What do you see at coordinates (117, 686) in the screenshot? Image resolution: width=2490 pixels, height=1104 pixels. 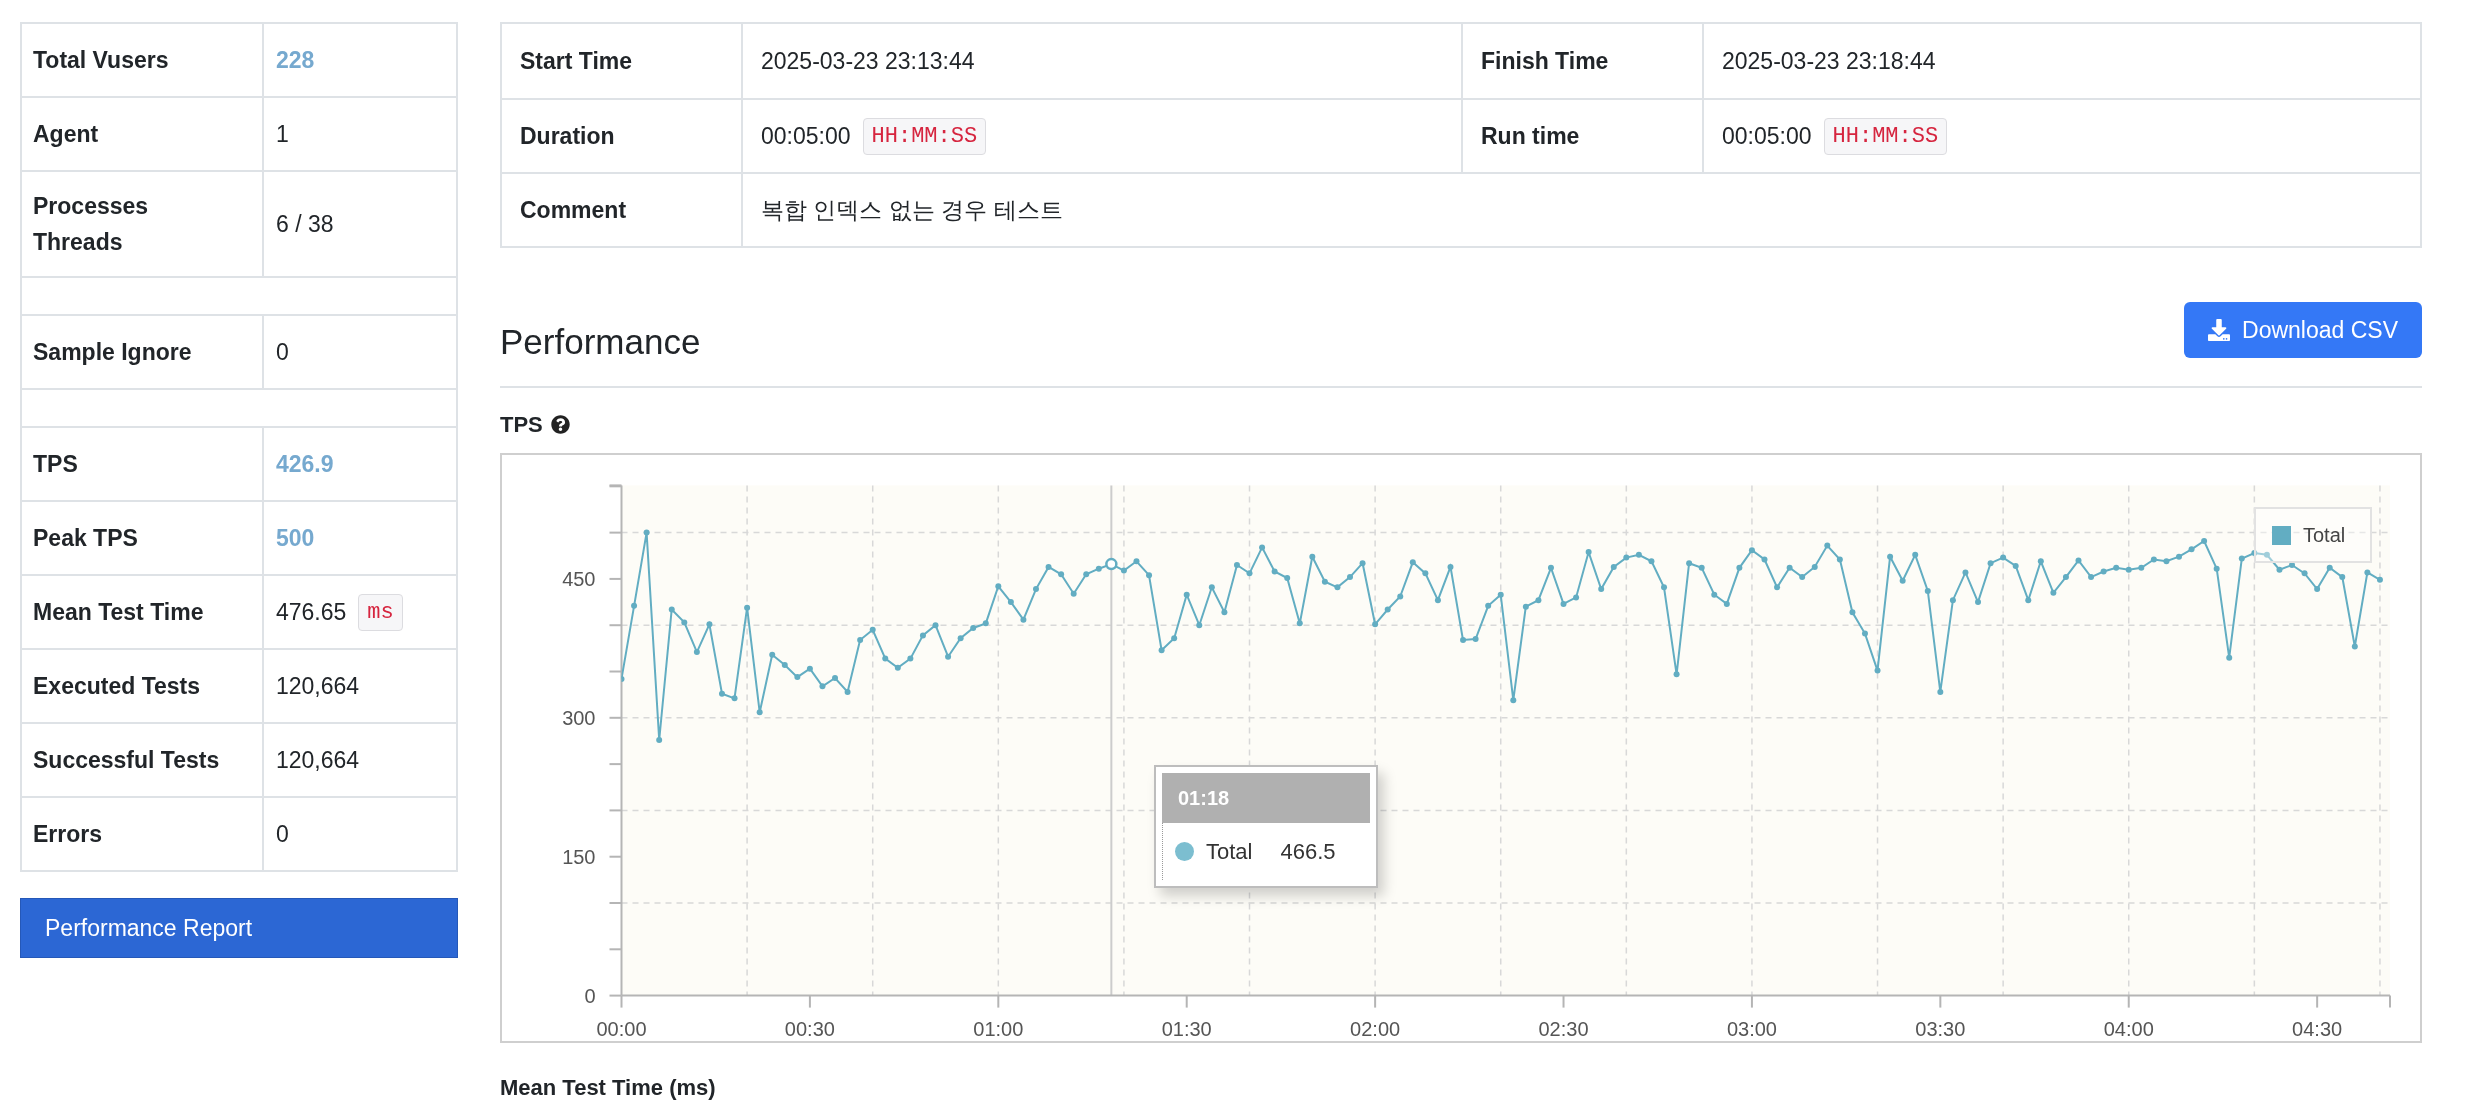 I see `stat-label: Executed Tests` at bounding box center [117, 686].